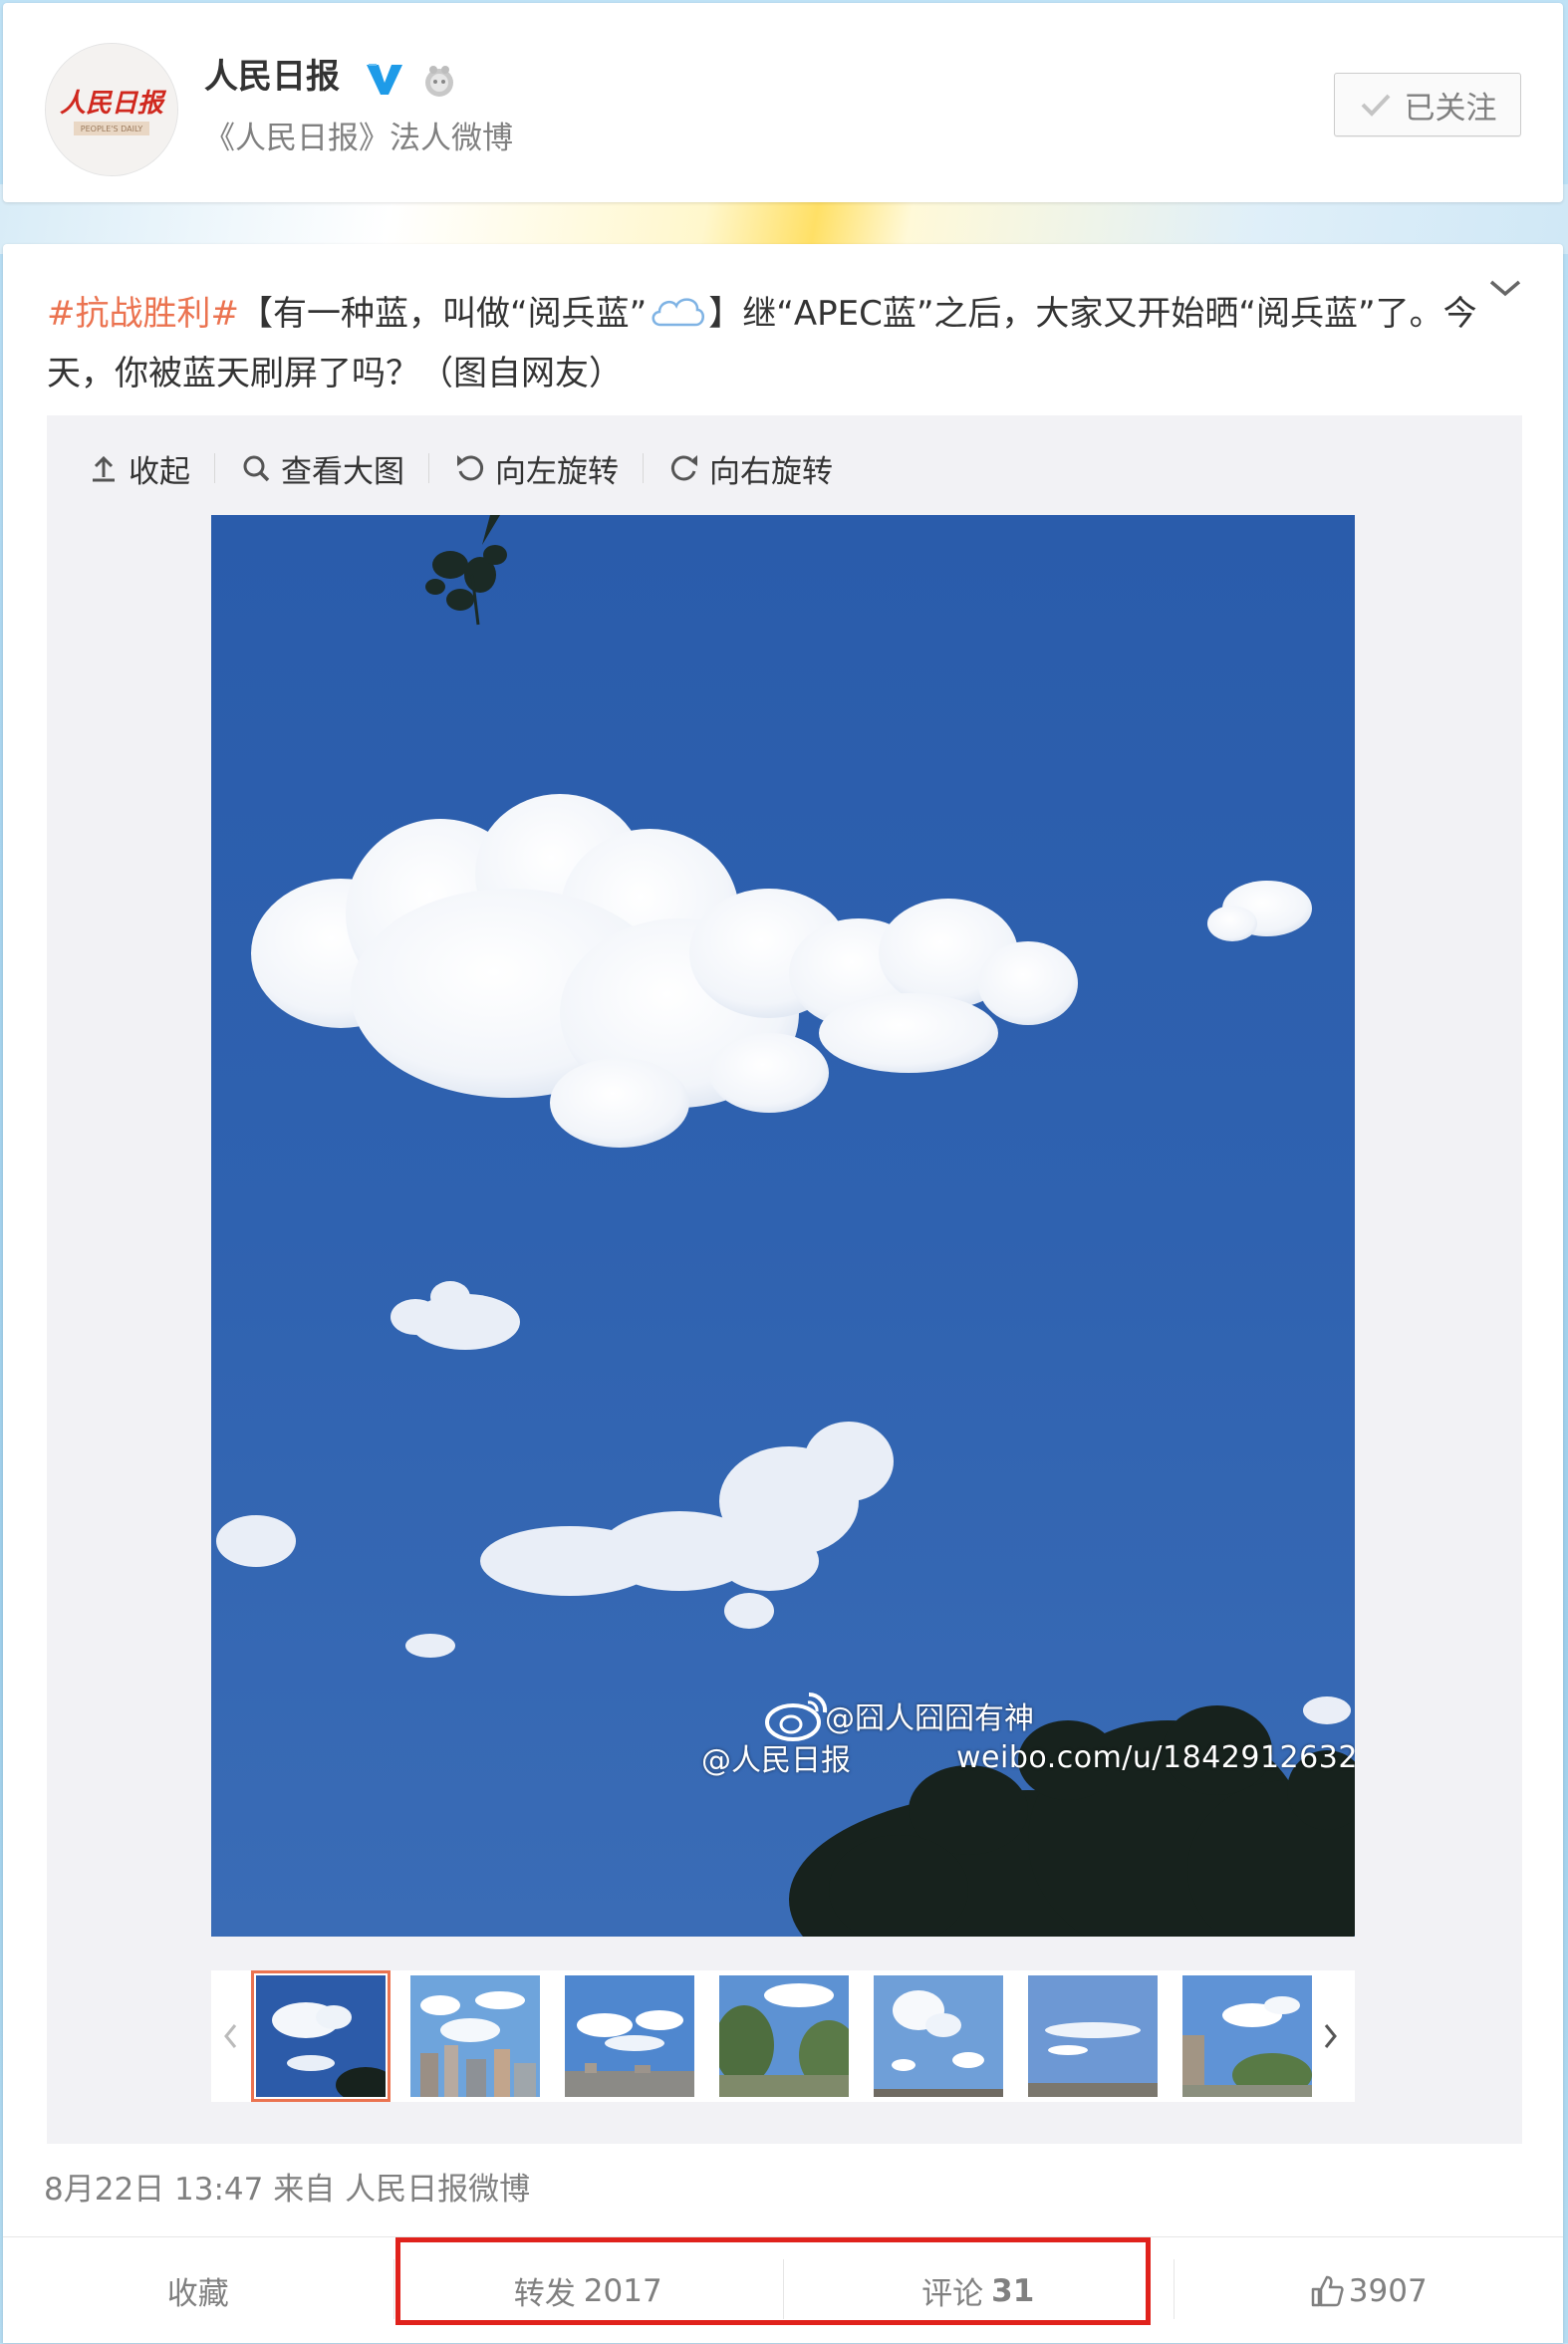 This screenshot has width=1568, height=2344. Describe the element at coordinates (437, 2190) in the screenshot. I see `post-source: 人民日报微博` at that location.